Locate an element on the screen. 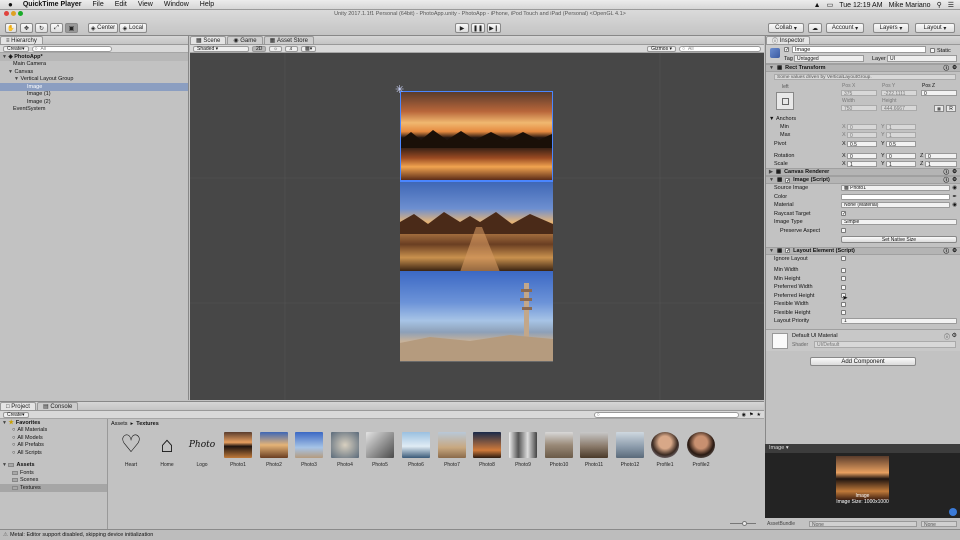 This screenshot has height=540, width=960. asset-home: ⌂ Home is located at coordinates (167, 450).